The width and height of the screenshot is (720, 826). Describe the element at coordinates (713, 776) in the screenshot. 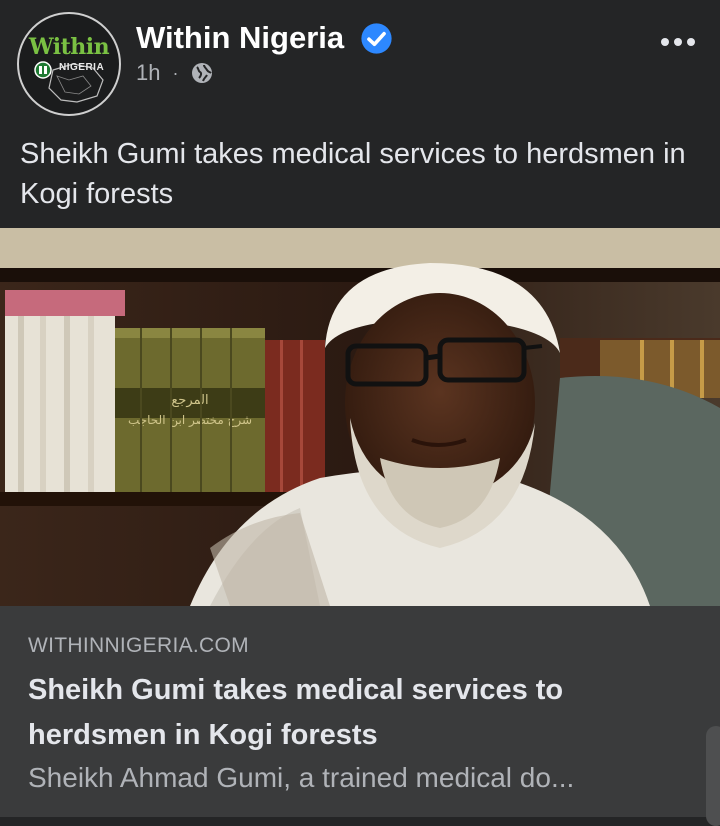

I see `scrollbar-thumb` at that location.